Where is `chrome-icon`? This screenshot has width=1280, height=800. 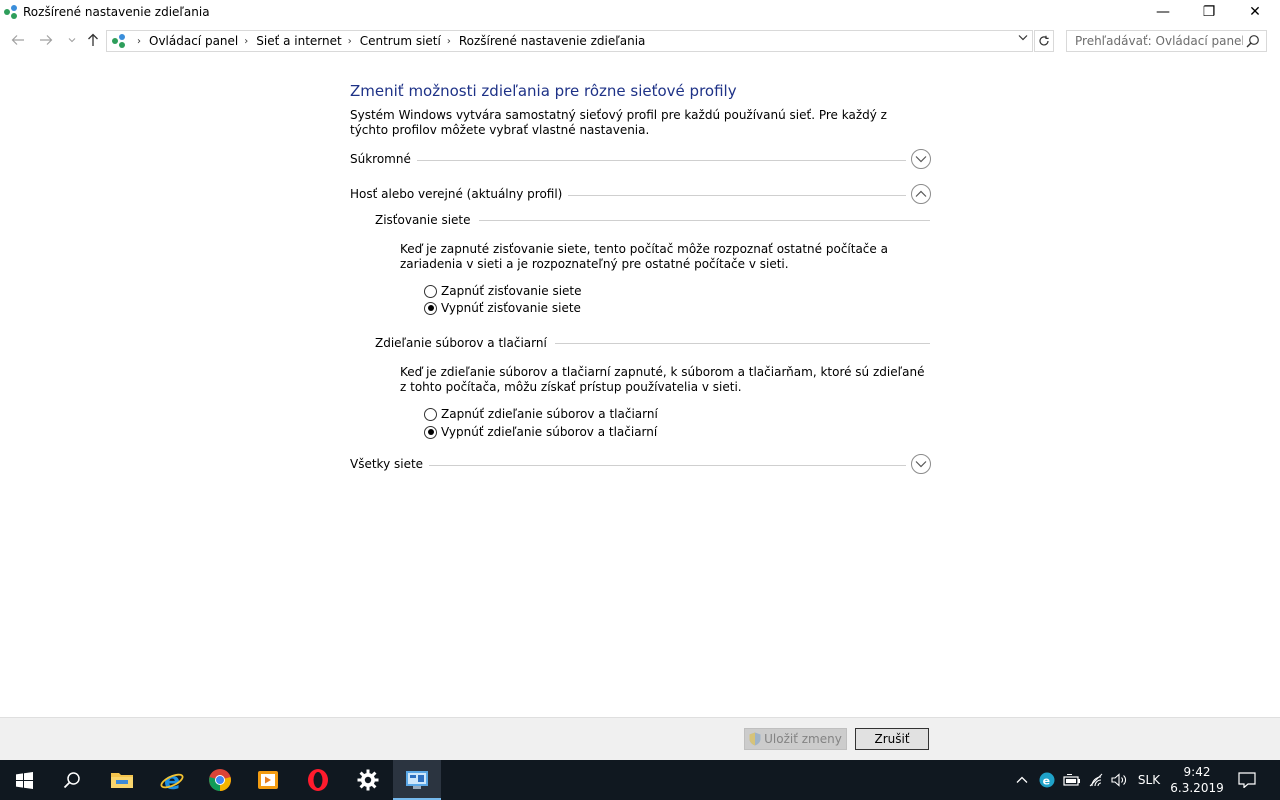 chrome-icon is located at coordinates (220, 780).